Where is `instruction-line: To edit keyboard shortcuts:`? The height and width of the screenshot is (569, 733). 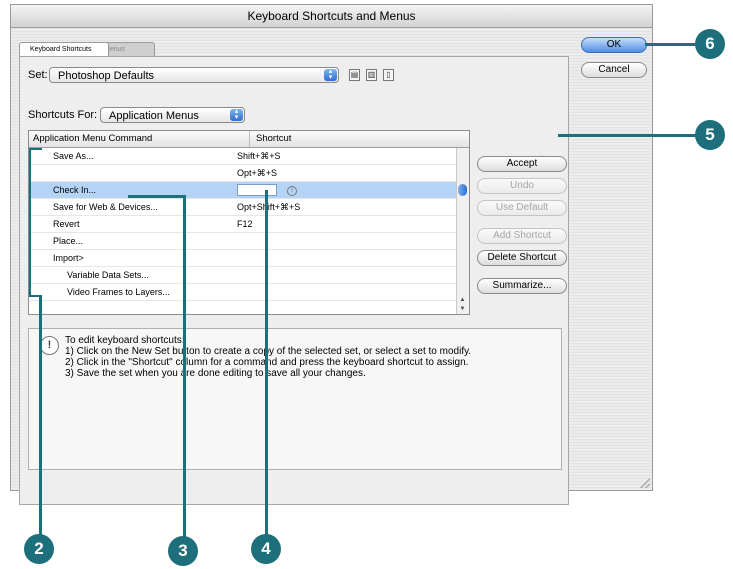 instruction-line: To edit keyboard shortcuts: is located at coordinates (125, 340).